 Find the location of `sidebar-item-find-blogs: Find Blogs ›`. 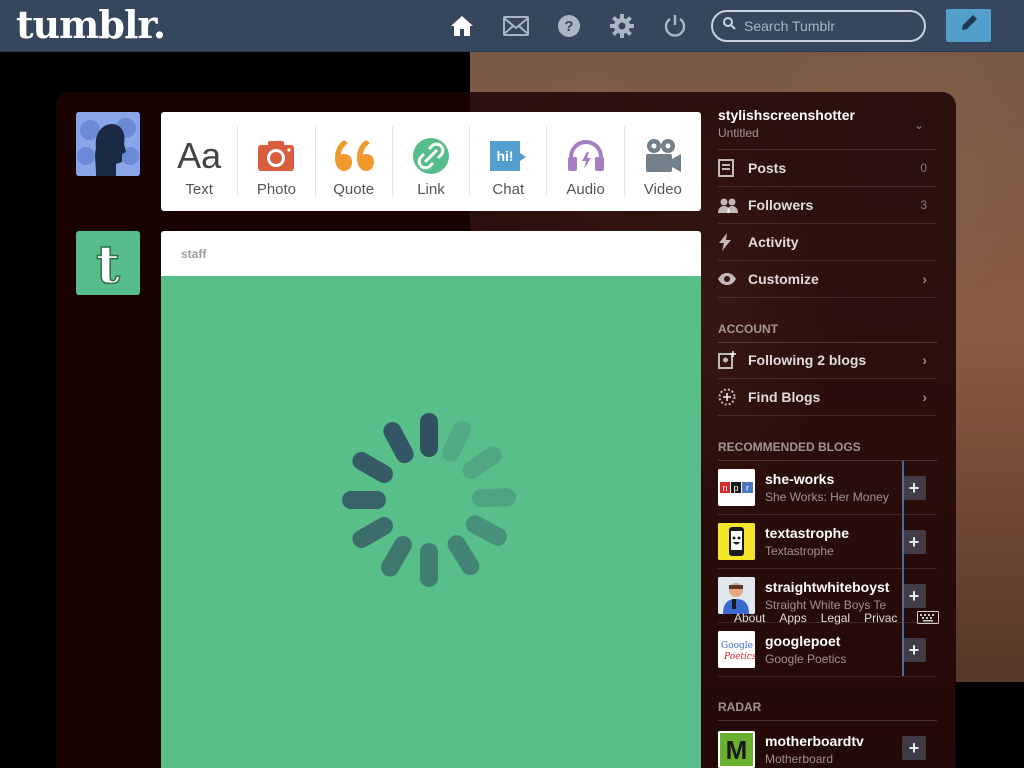

sidebar-item-find-blogs: Find Blogs › is located at coordinates (827, 397).